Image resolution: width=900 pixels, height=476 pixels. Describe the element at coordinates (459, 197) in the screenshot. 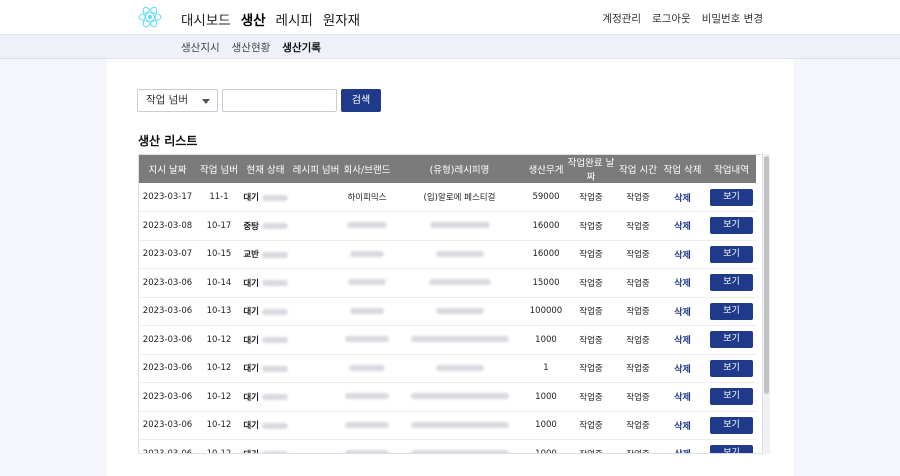

I see `recipe-name: (입)알로에 페스티걸` at that location.